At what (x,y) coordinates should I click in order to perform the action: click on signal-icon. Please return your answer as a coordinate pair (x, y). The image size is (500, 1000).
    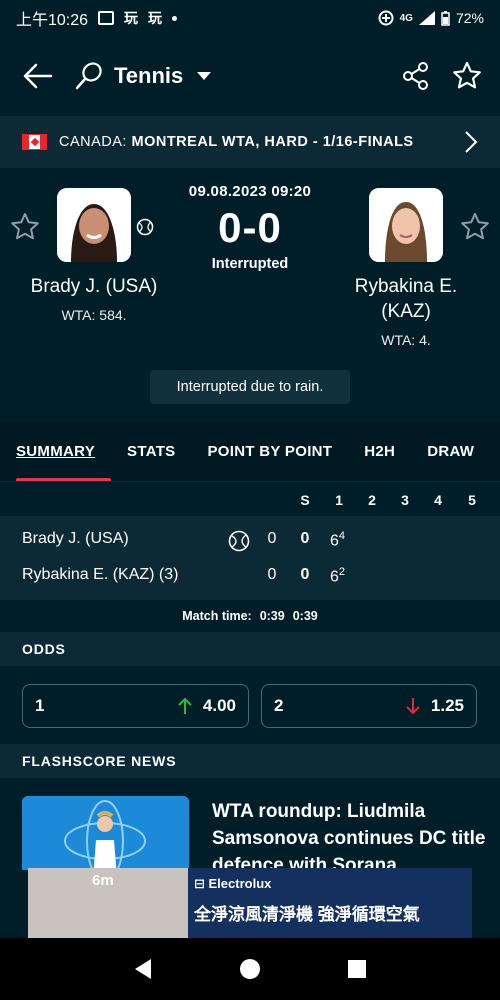
    Looking at the image, I should click on (426, 18).